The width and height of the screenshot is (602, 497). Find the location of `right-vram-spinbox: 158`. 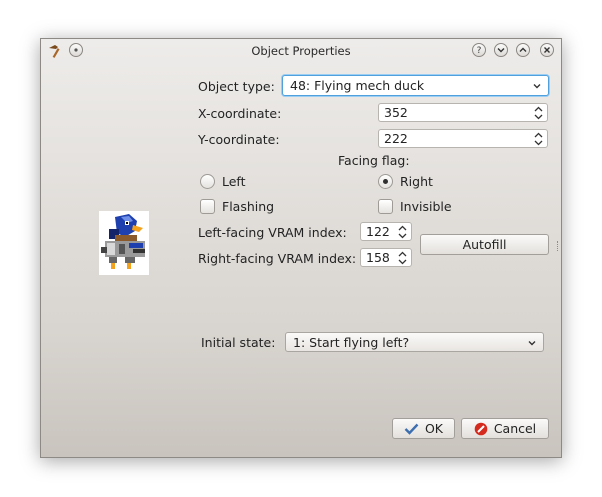

right-vram-spinbox: 158 is located at coordinates (386, 257).